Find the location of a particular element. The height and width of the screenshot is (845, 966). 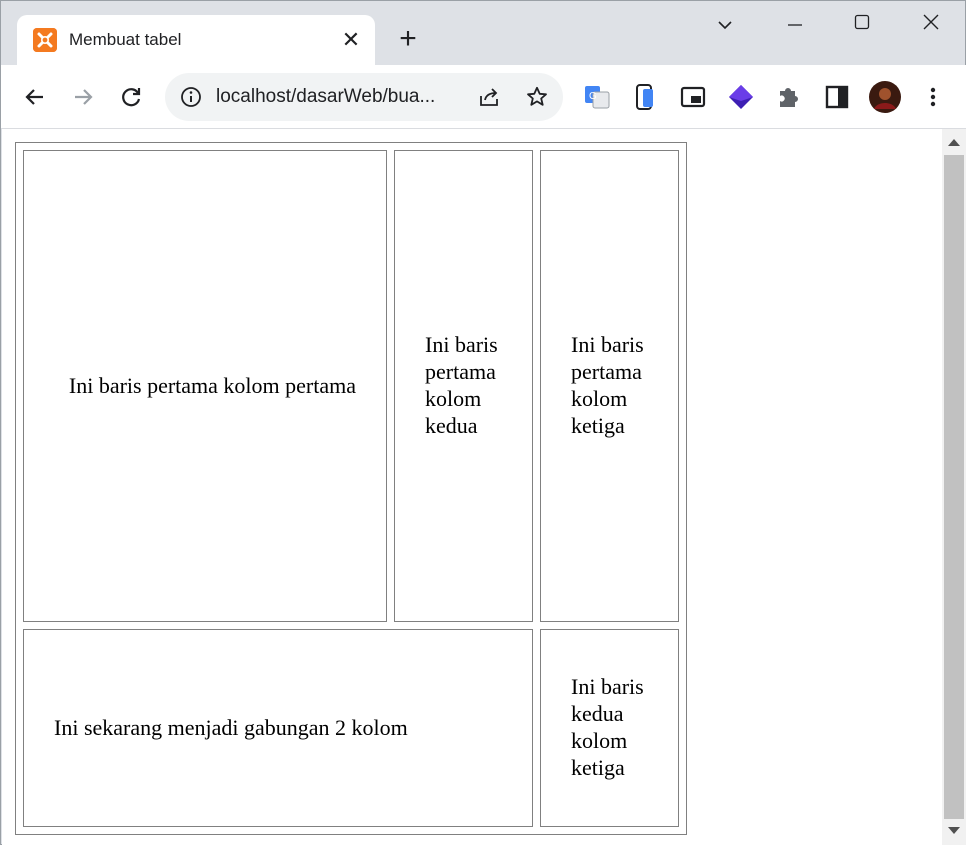

svg-text: G is located at coordinates (593, 96).